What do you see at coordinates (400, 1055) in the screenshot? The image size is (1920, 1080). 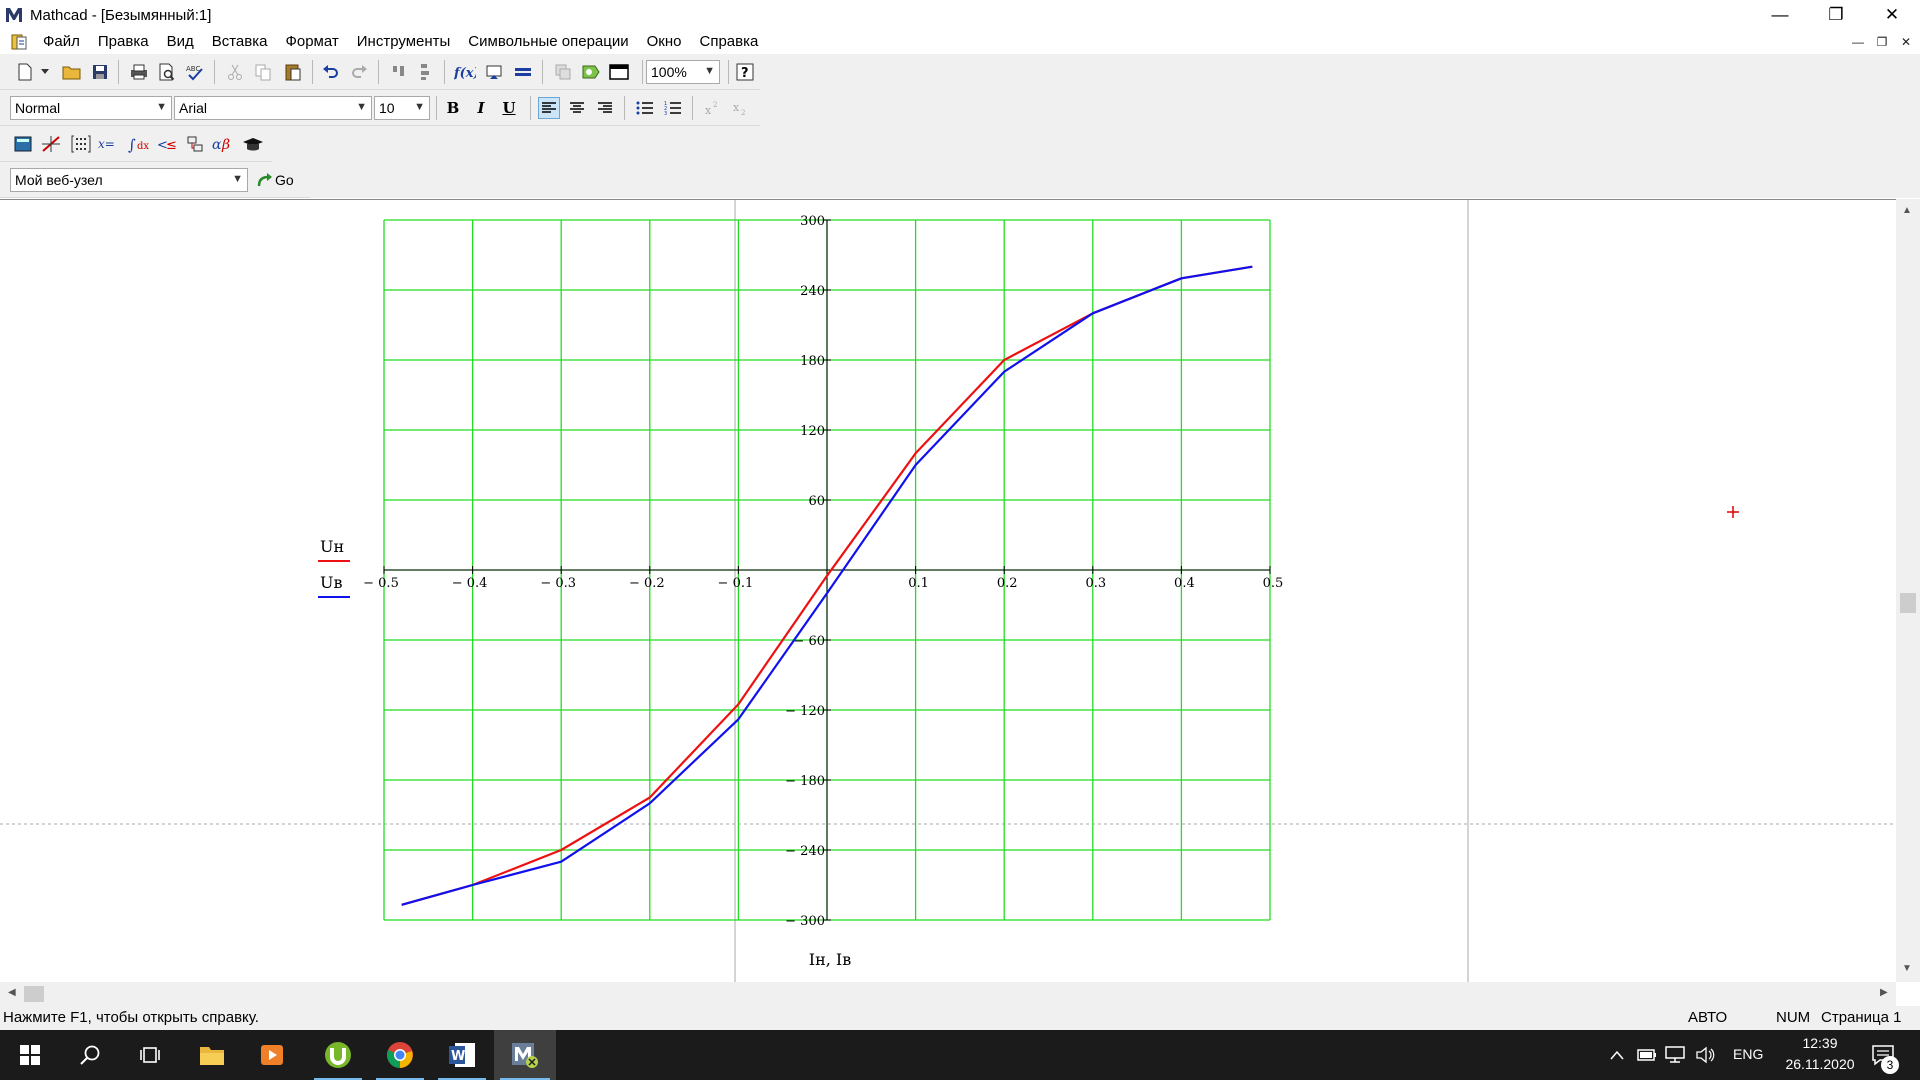 I see `chrome-icon` at bounding box center [400, 1055].